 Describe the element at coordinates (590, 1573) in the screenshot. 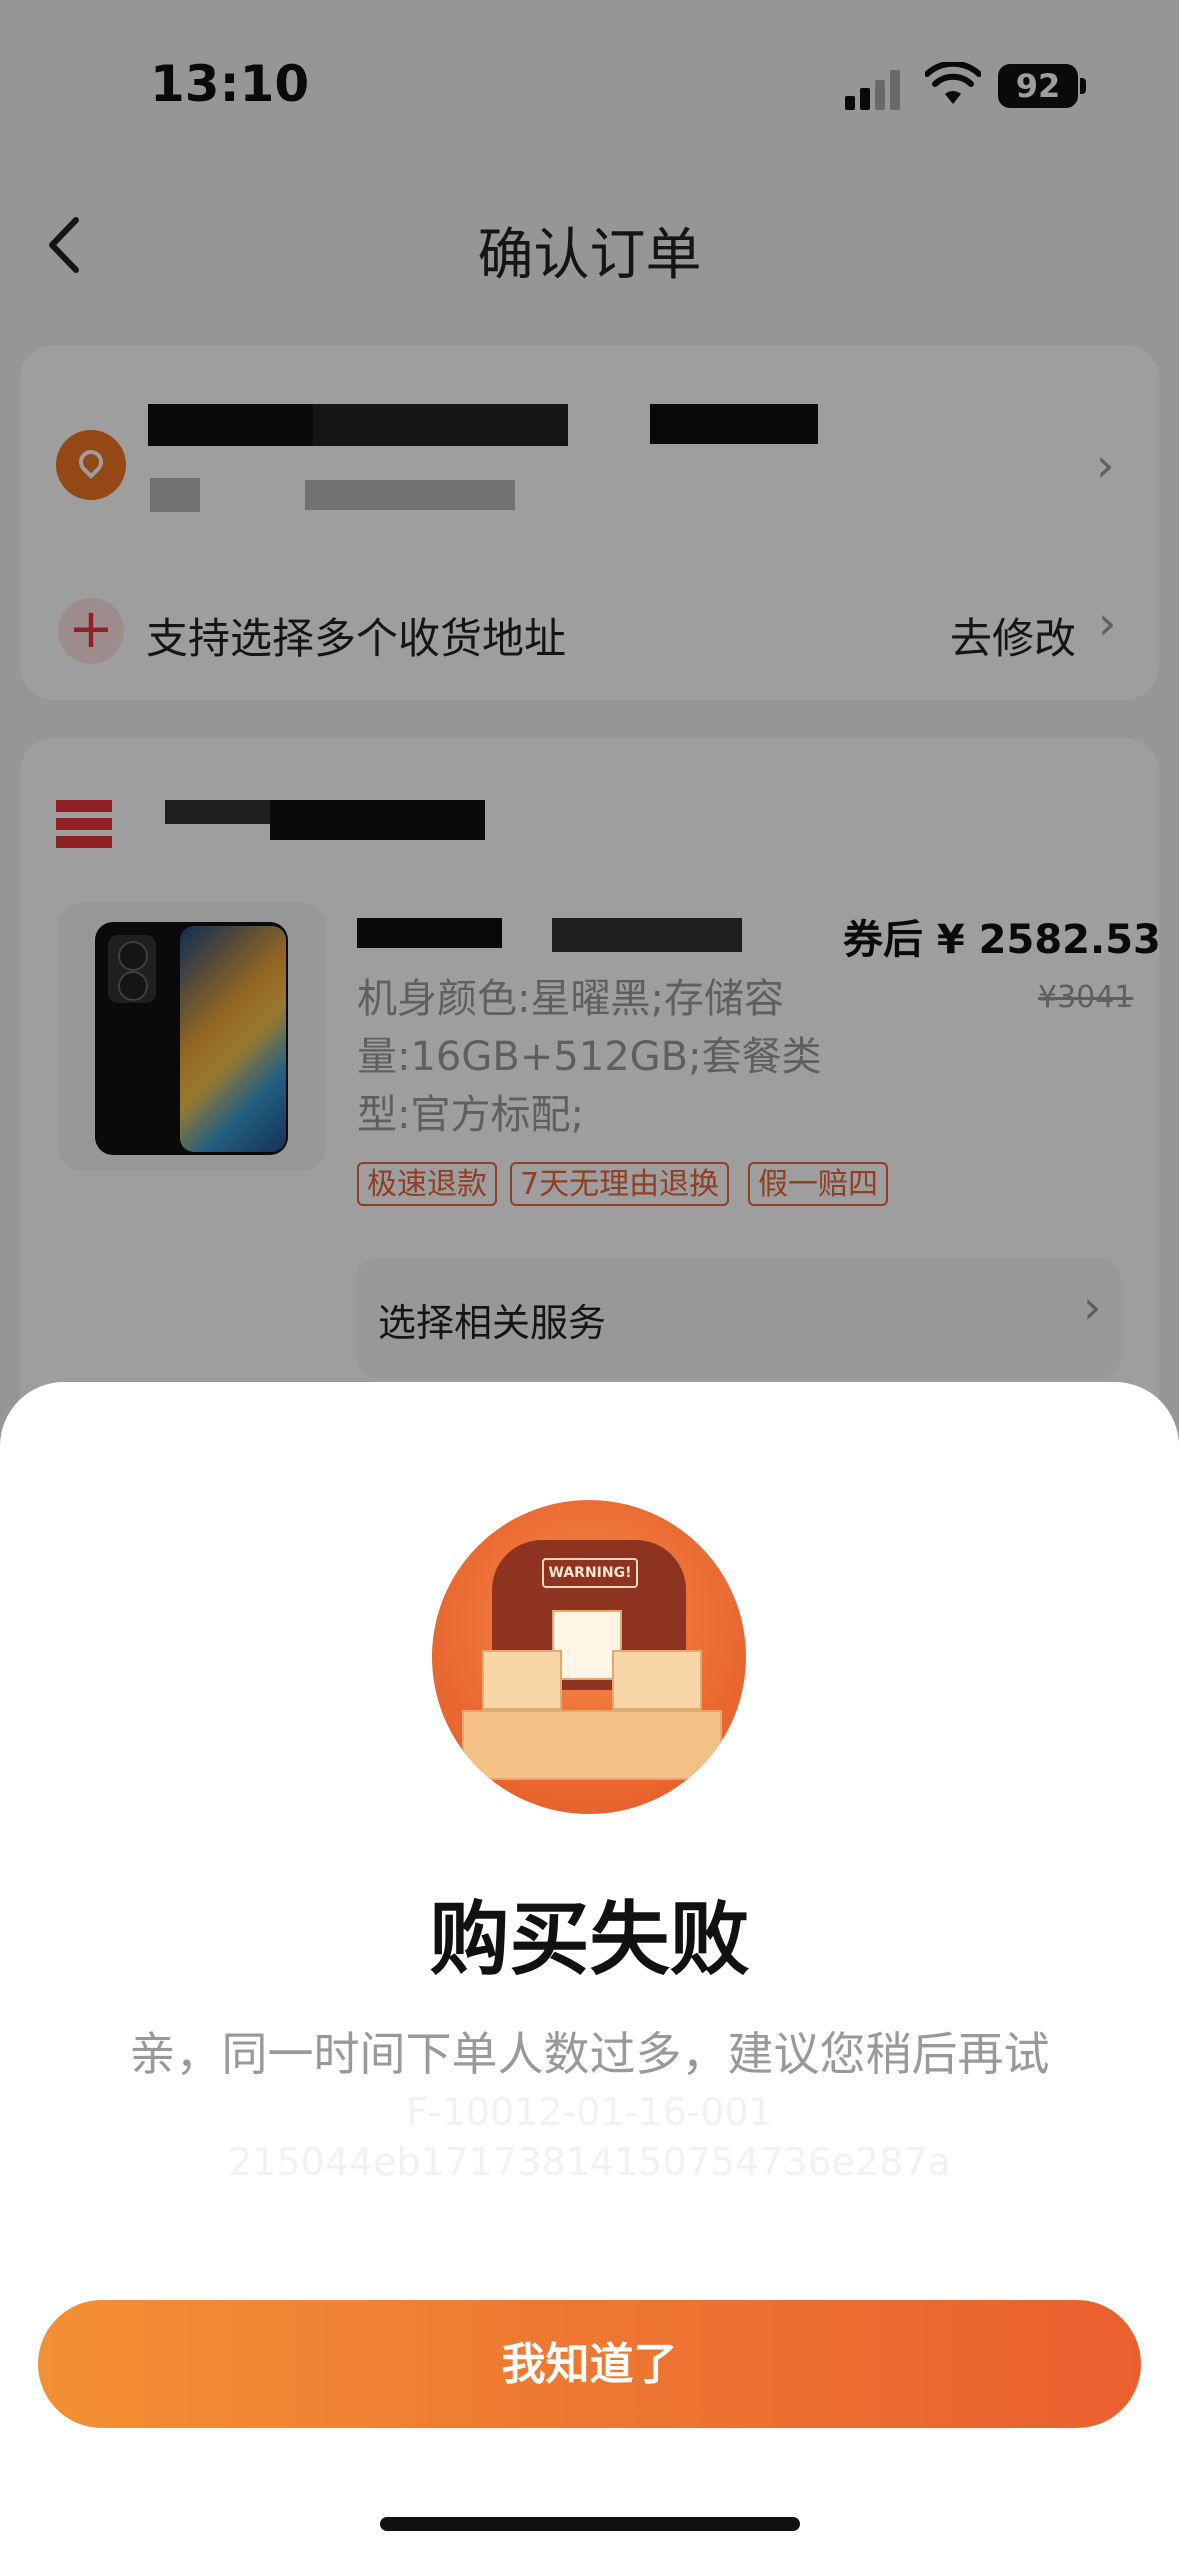

I see `warning-badge: WARNING!` at that location.